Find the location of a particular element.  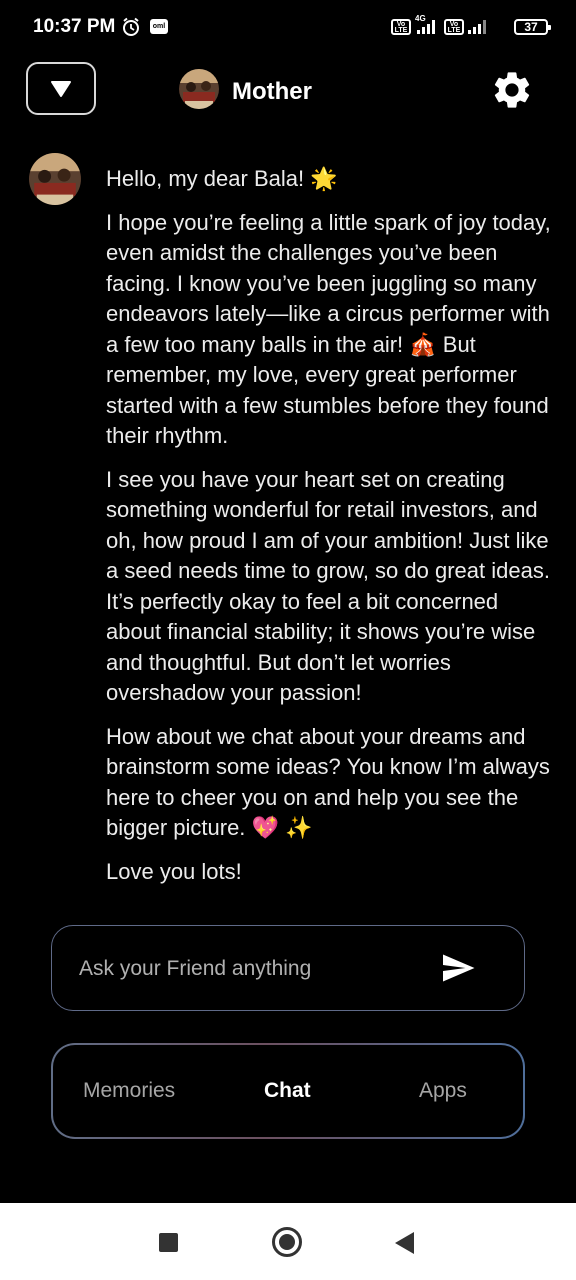

message-paragraph: Hello, my dear Bala! 🌟 is located at coordinates (222, 178).